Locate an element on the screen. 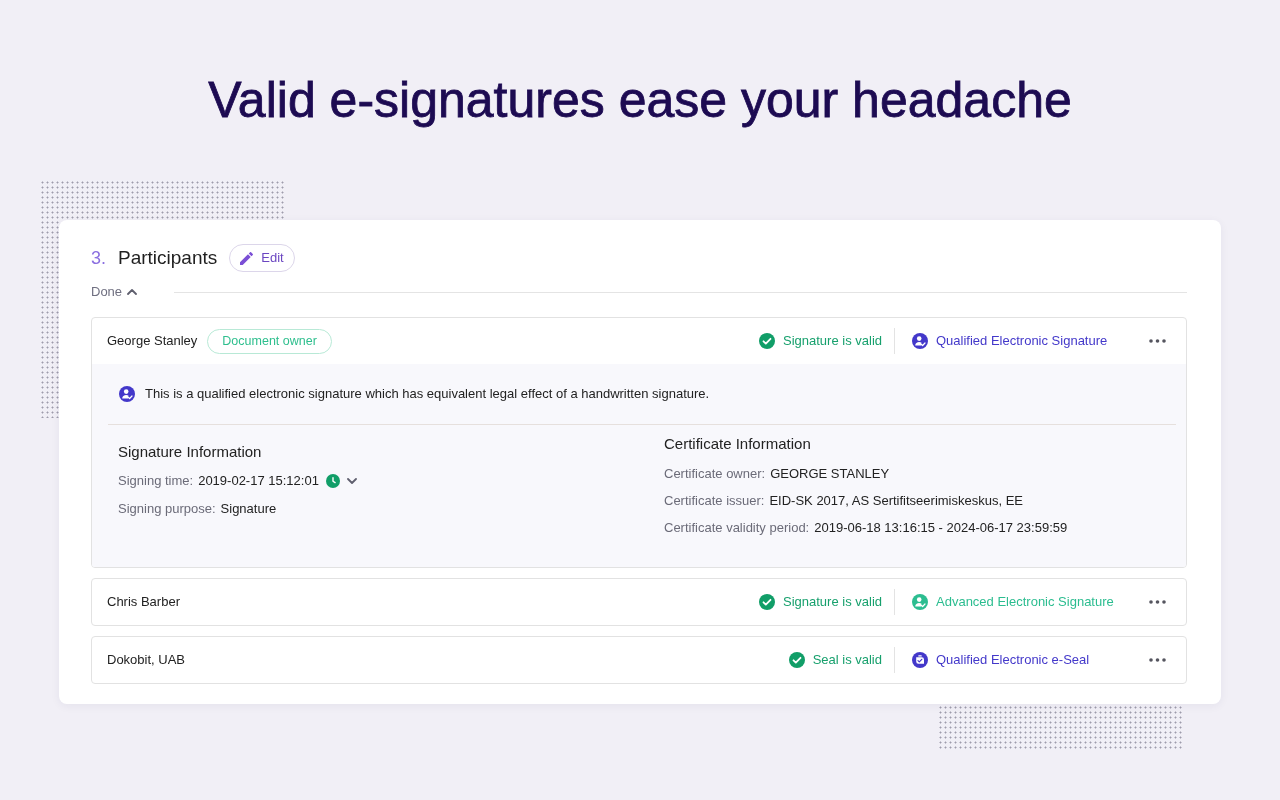  signature-type: Advanced Electronic Signature is located at coordinates (1025, 602).